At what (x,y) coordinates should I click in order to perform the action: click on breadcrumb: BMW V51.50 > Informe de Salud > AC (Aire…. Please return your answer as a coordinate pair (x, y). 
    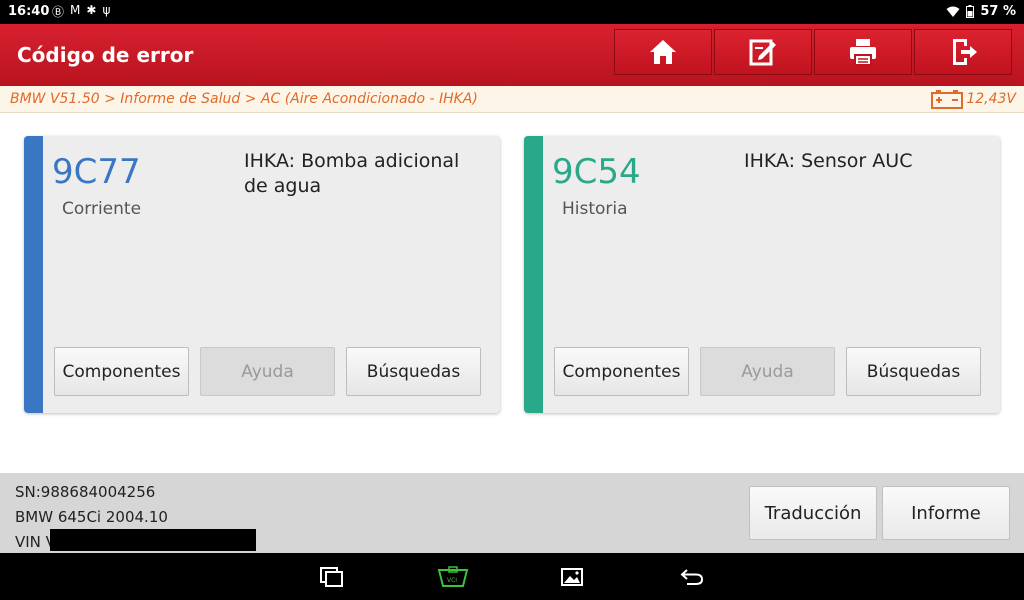
    Looking at the image, I should click on (512, 99).